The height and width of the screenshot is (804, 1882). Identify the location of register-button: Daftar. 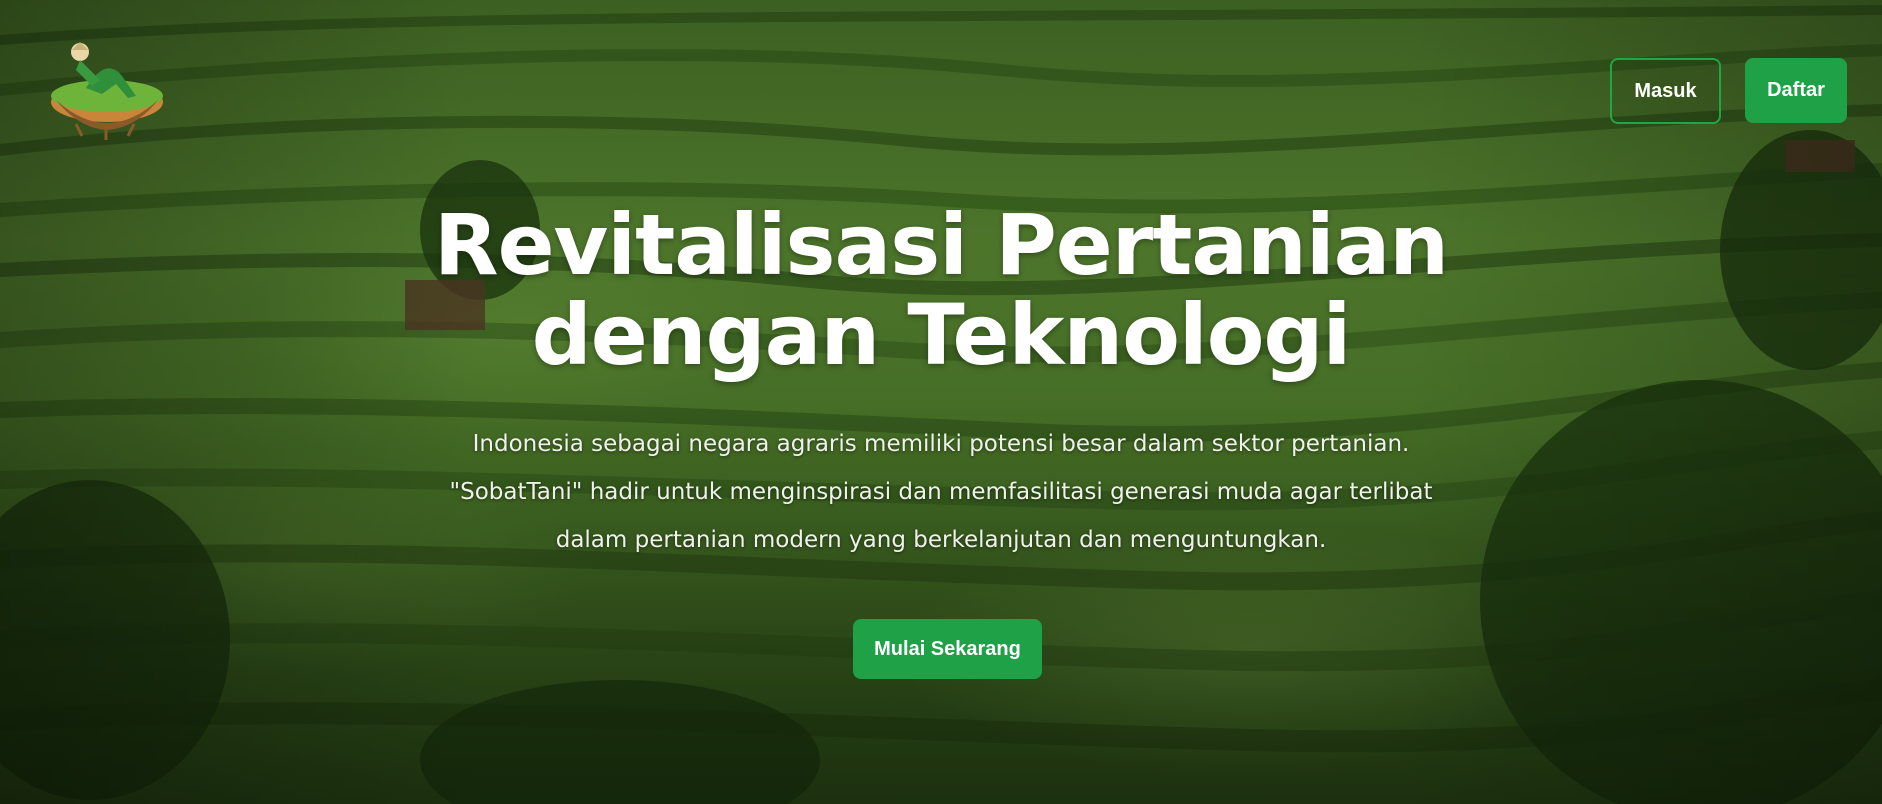
(1796, 90).